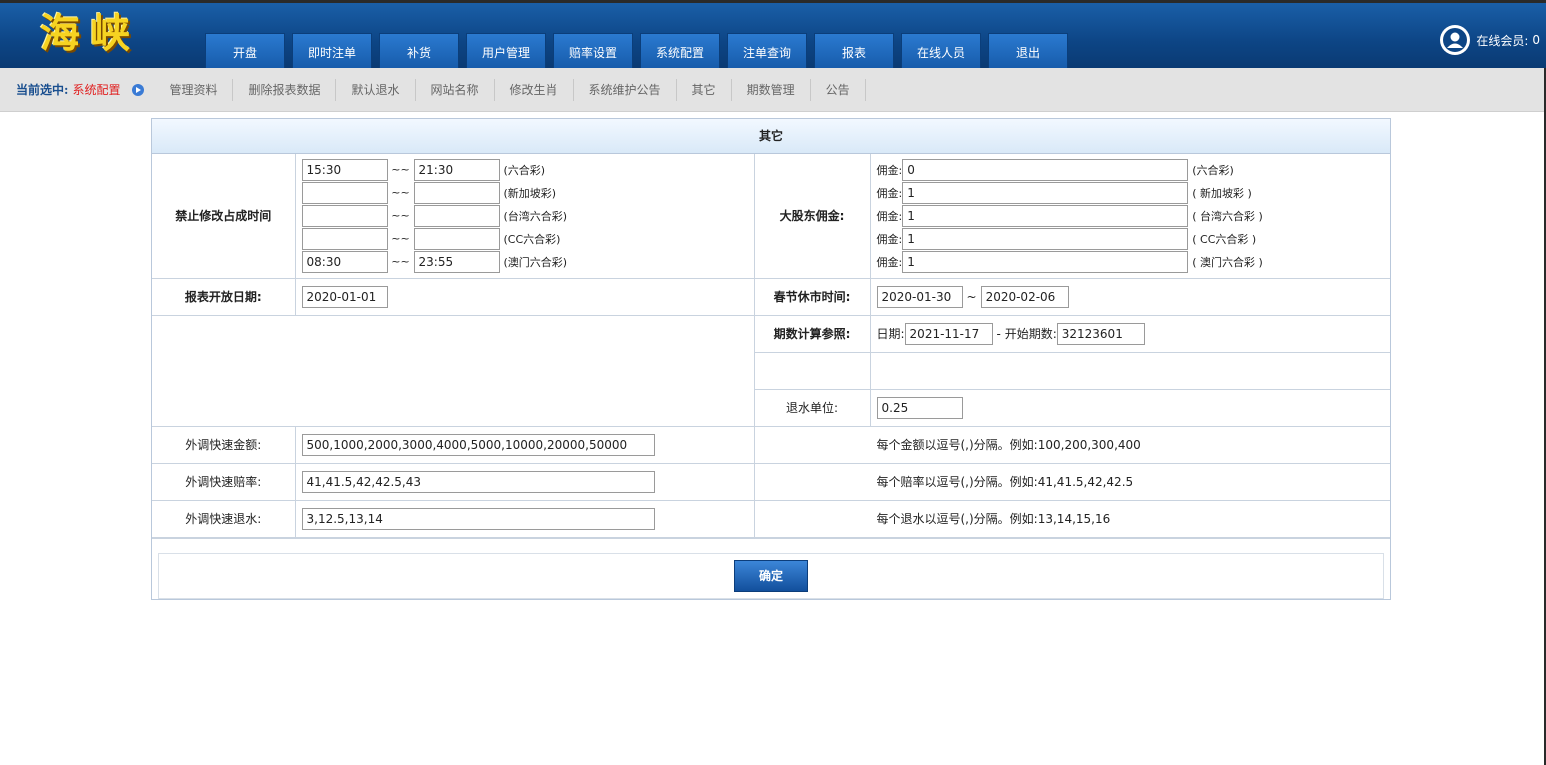 This screenshot has width=1546, height=765. What do you see at coordinates (1536, 40) in the screenshot?
I see `online-members-count: 0` at bounding box center [1536, 40].